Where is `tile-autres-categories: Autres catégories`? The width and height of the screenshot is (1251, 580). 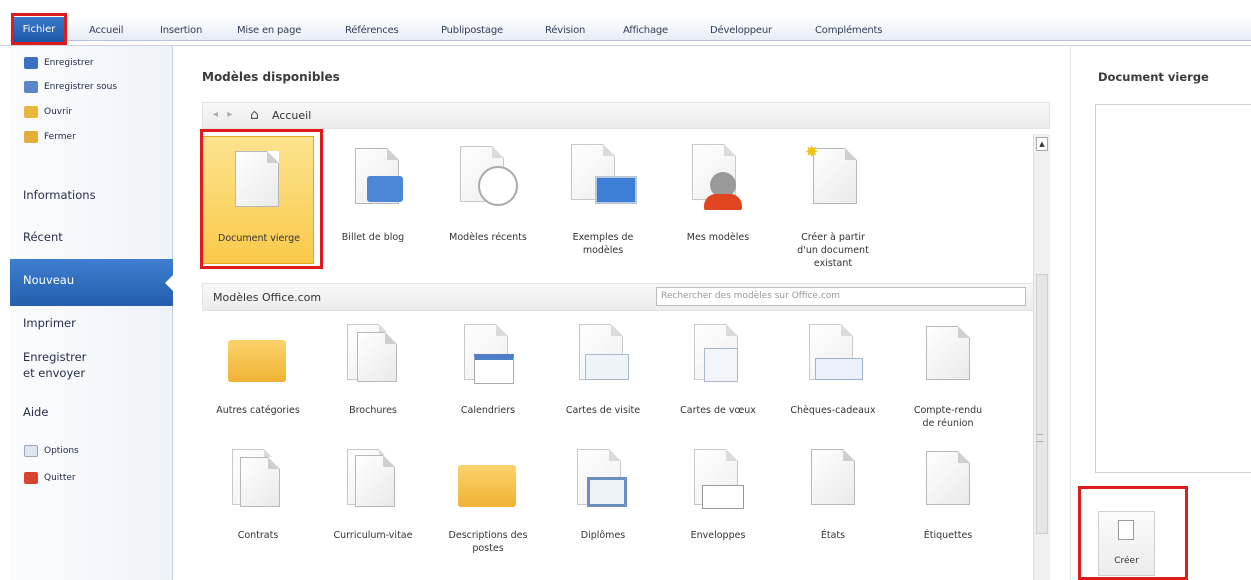 tile-autres-categories: Autres catégories is located at coordinates (258, 381).